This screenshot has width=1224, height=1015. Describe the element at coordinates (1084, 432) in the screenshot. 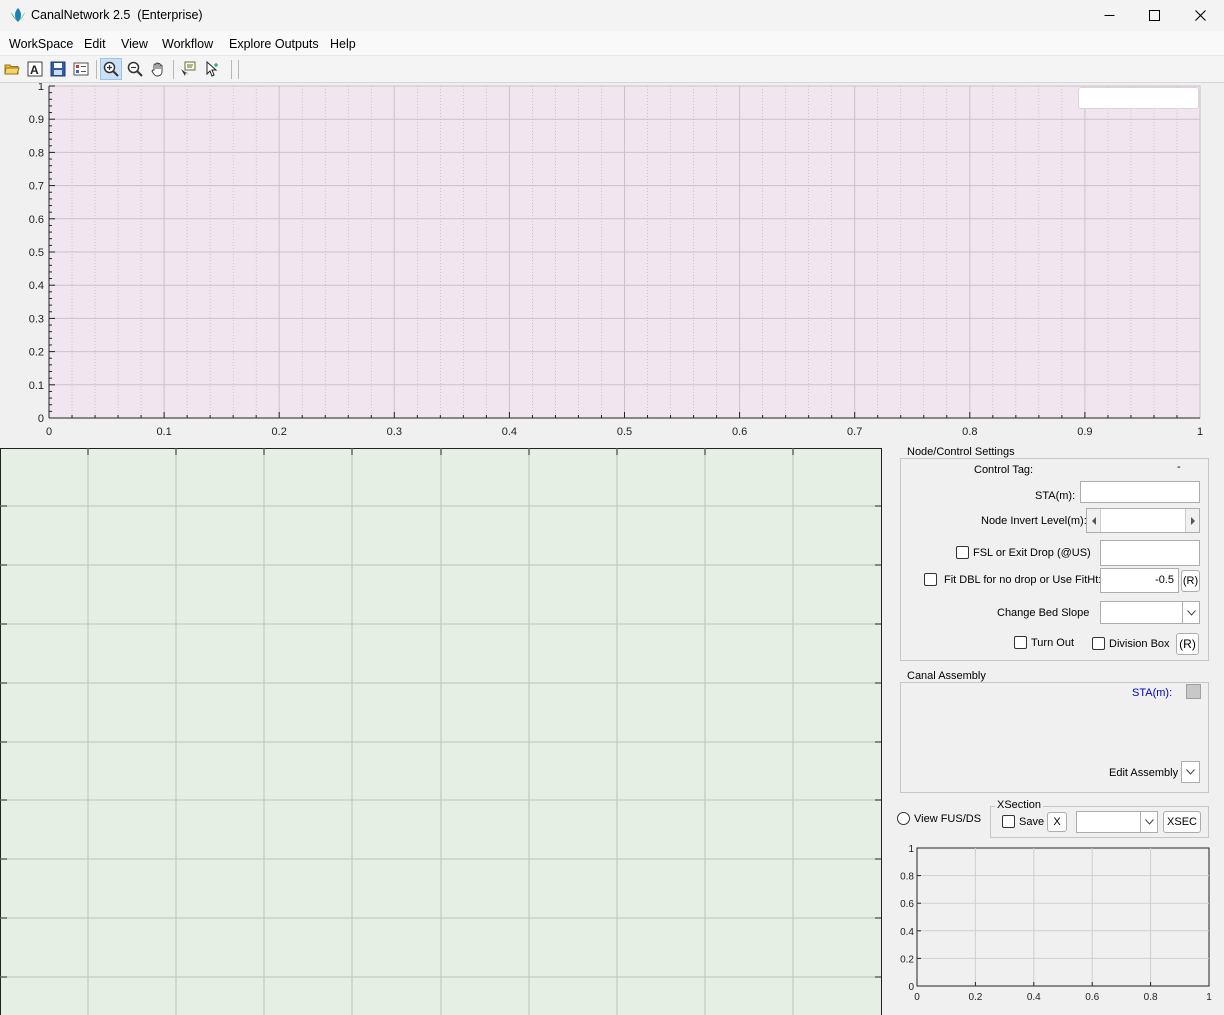

I see `x-tick-label: 0.9` at that location.